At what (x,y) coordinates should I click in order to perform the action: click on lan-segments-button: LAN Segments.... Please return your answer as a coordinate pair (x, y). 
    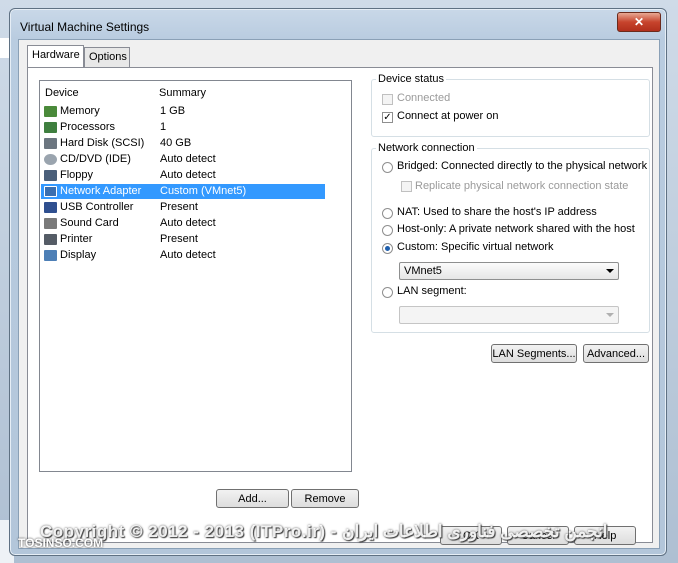
    Looking at the image, I should click on (534, 353).